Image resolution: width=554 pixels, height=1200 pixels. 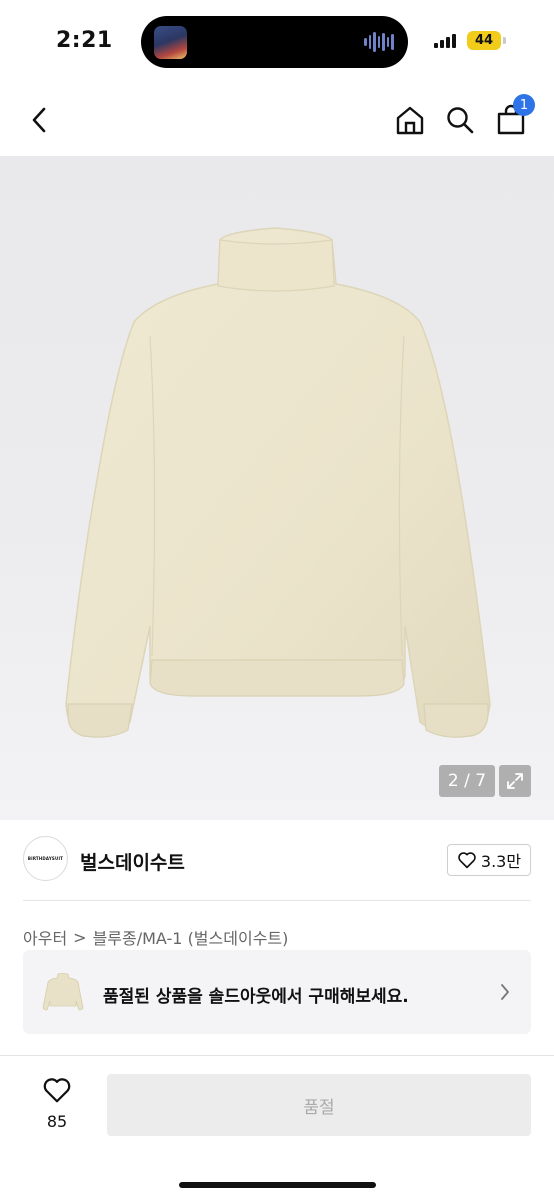 I want to click on image-counter: 2 / 7, so click(x=467, y=781).